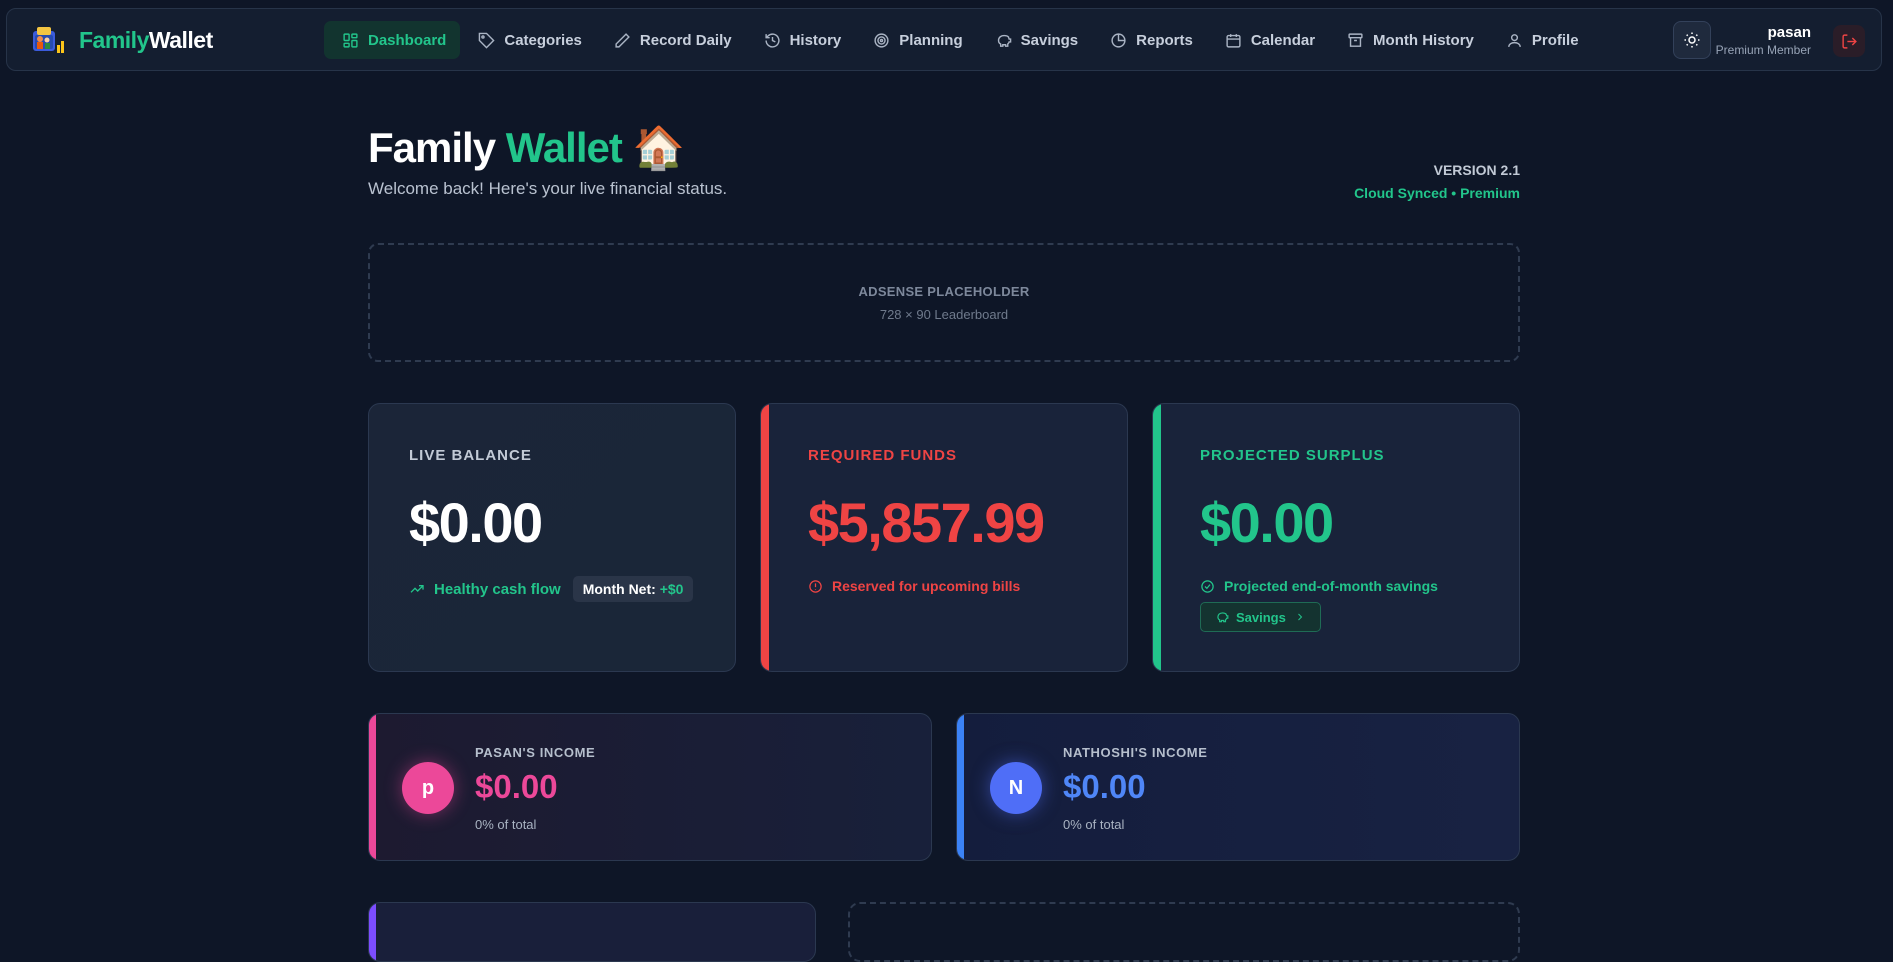 This screenshot has height=962, width=1893. Describe the element at coordinates (1355, 39) in the screenshot. I see `archive-icon` at that location.